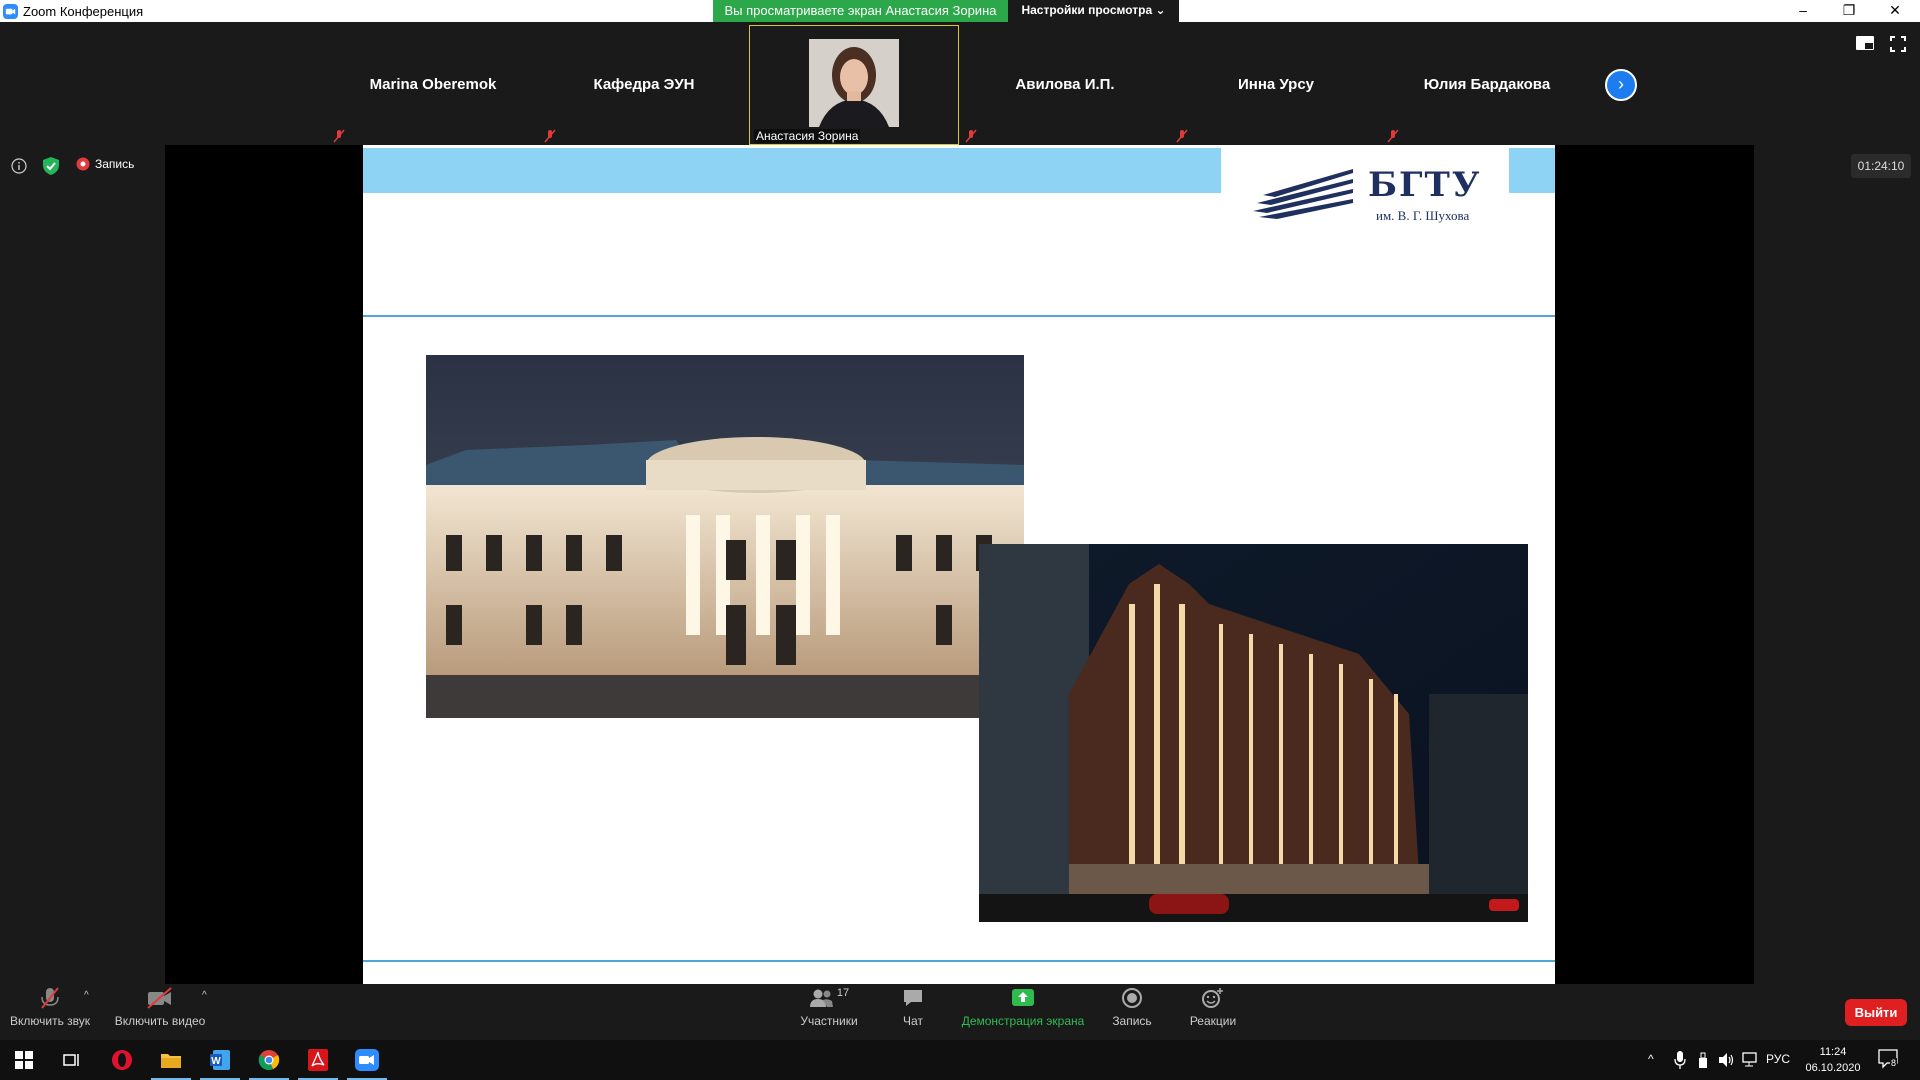 Image resolution: width=1920 pixels, height=1080 pixels. Describe the element at coordinates (1160, 10) in the screenshot. I see `chevron-down-icon: ⌄` at that location.